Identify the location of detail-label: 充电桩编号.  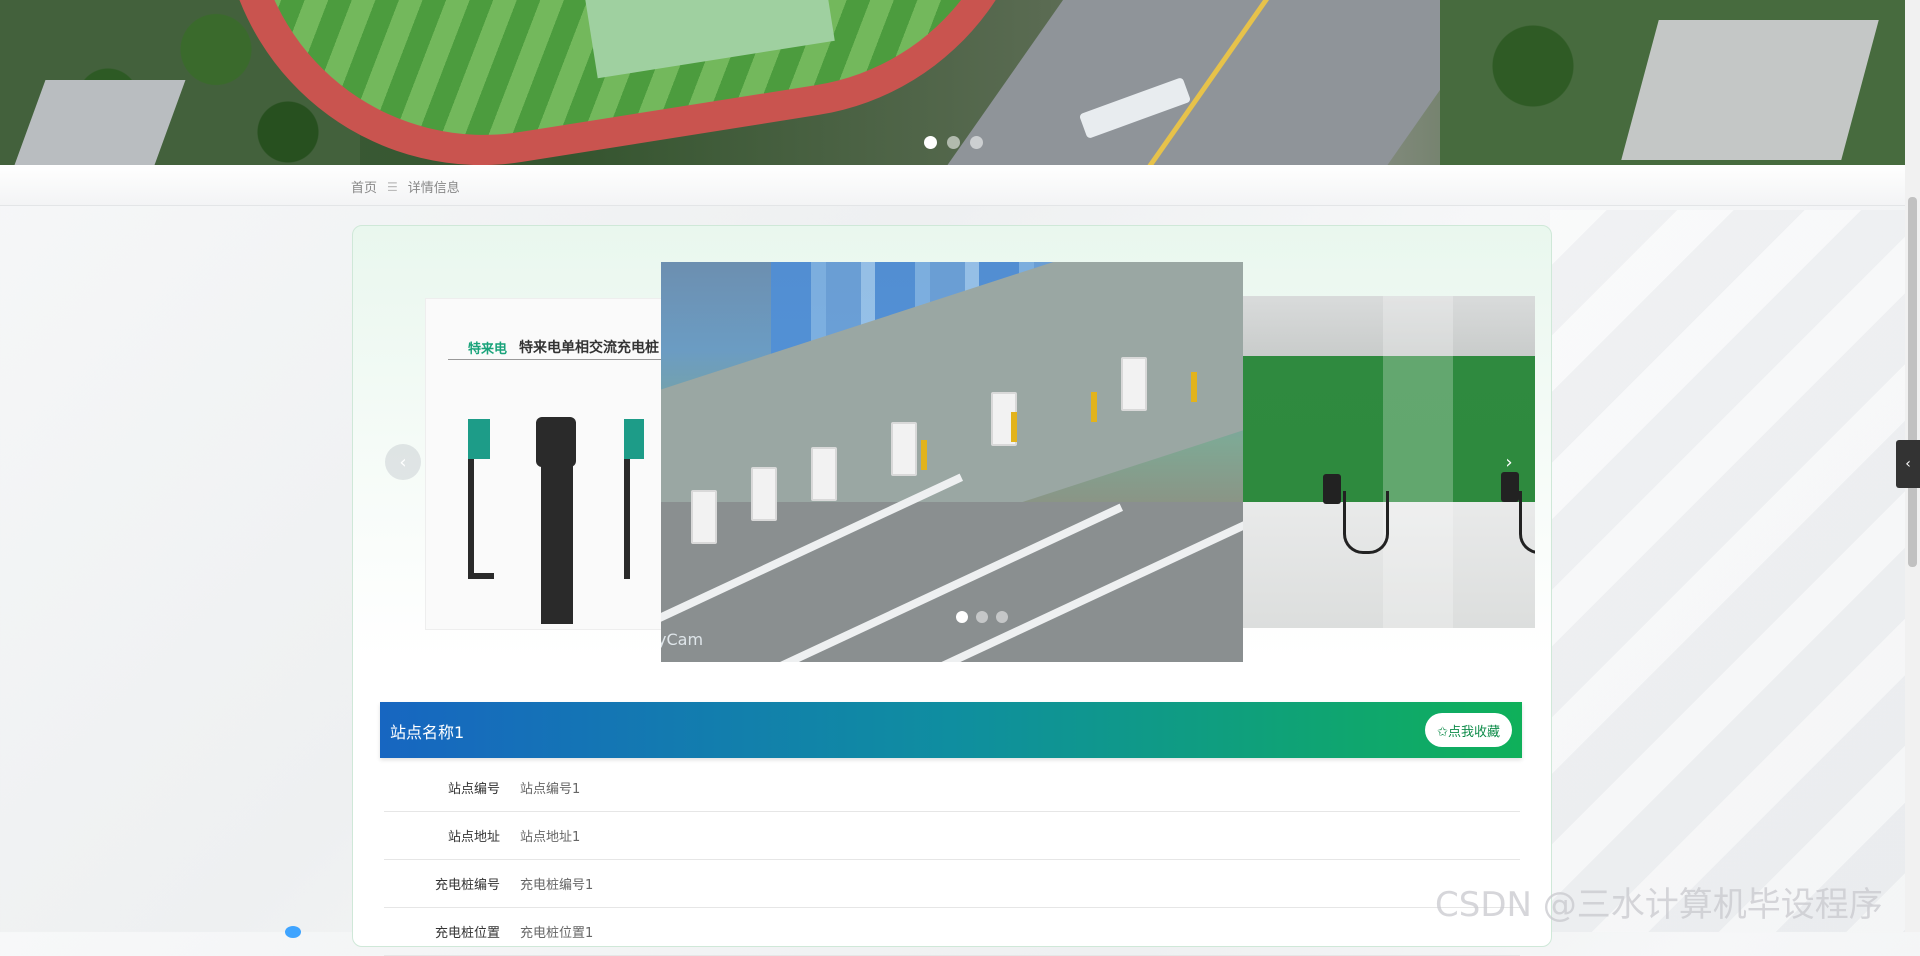
(467, 885).